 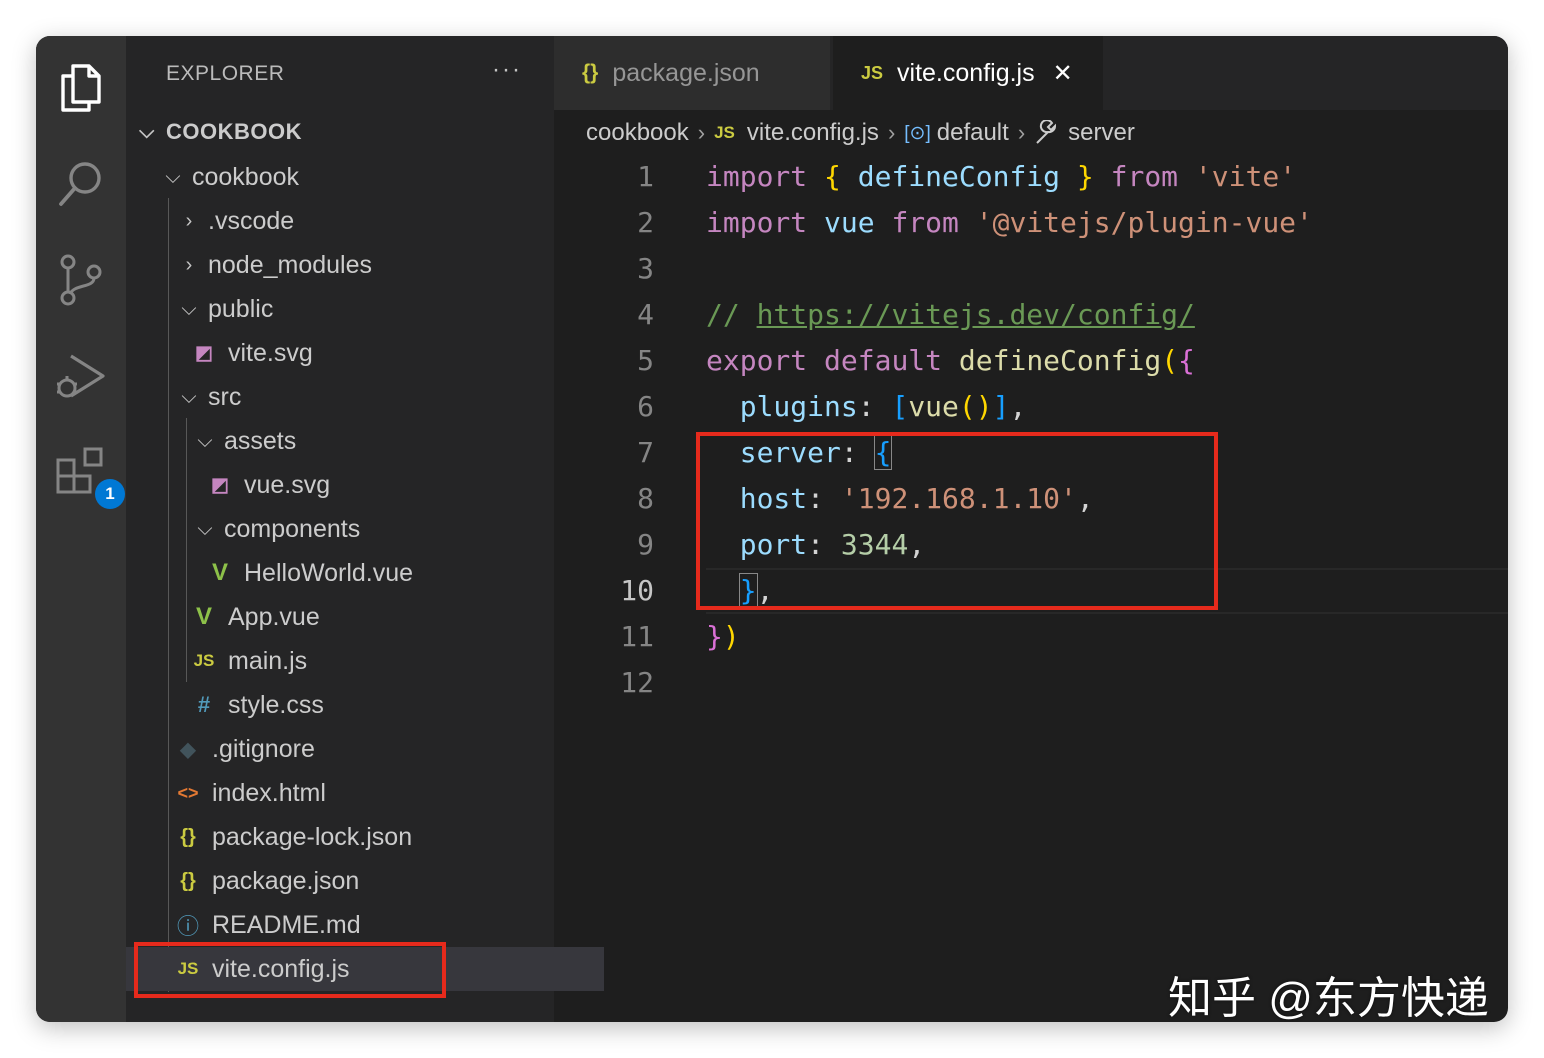 I want to click on editor-tab-bar: {} package.json JS vite.config.js ✕, so click(x=1031, y=73).